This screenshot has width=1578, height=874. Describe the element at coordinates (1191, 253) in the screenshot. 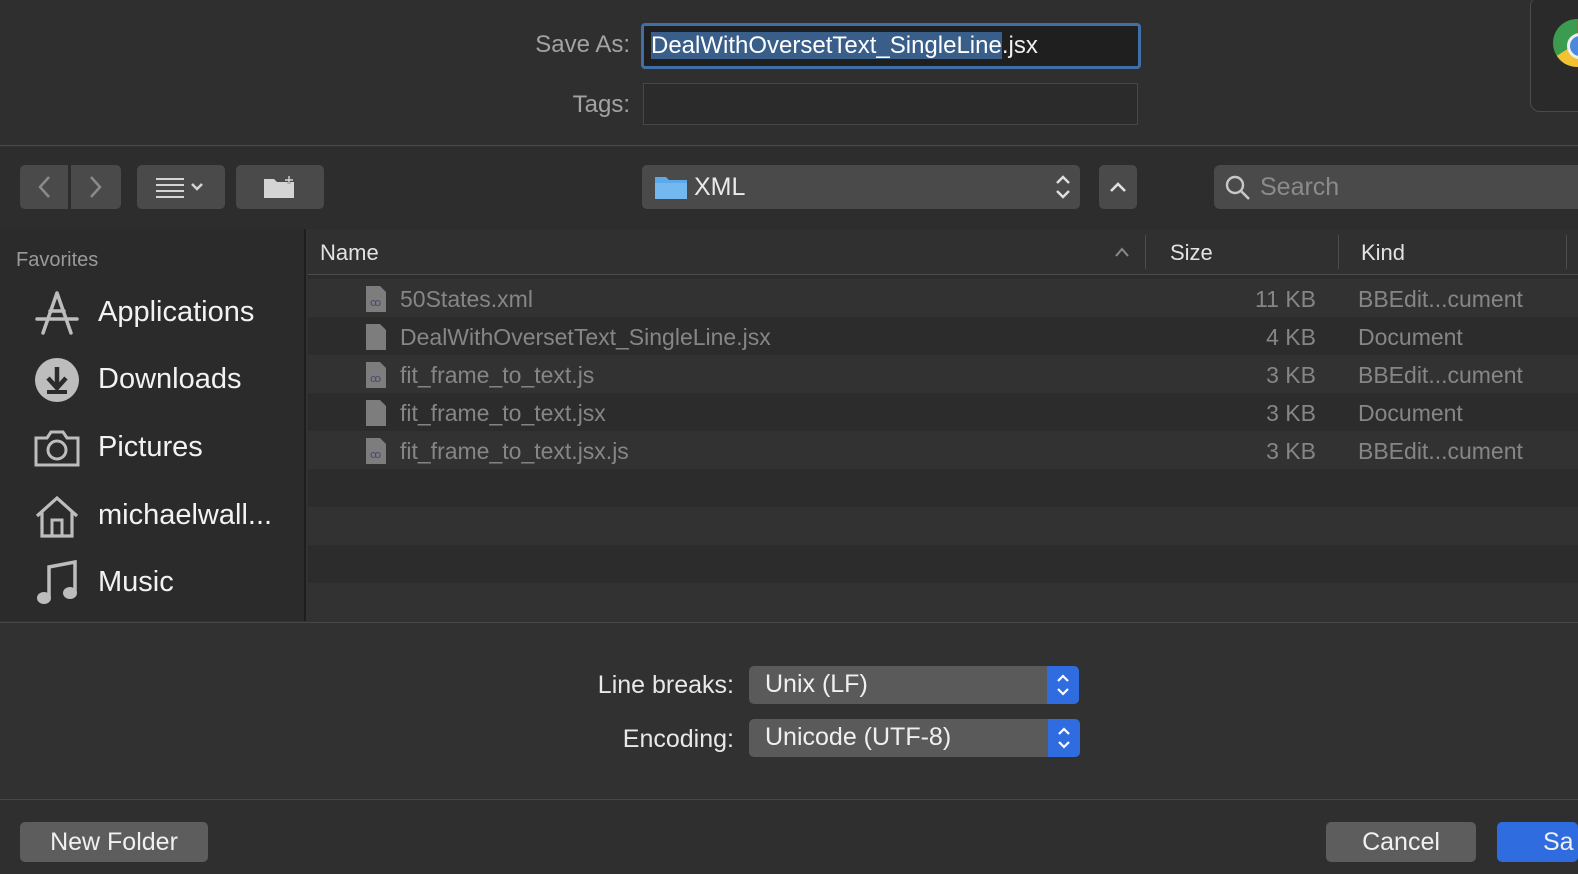

I see `column-header-size: Size` at that location.